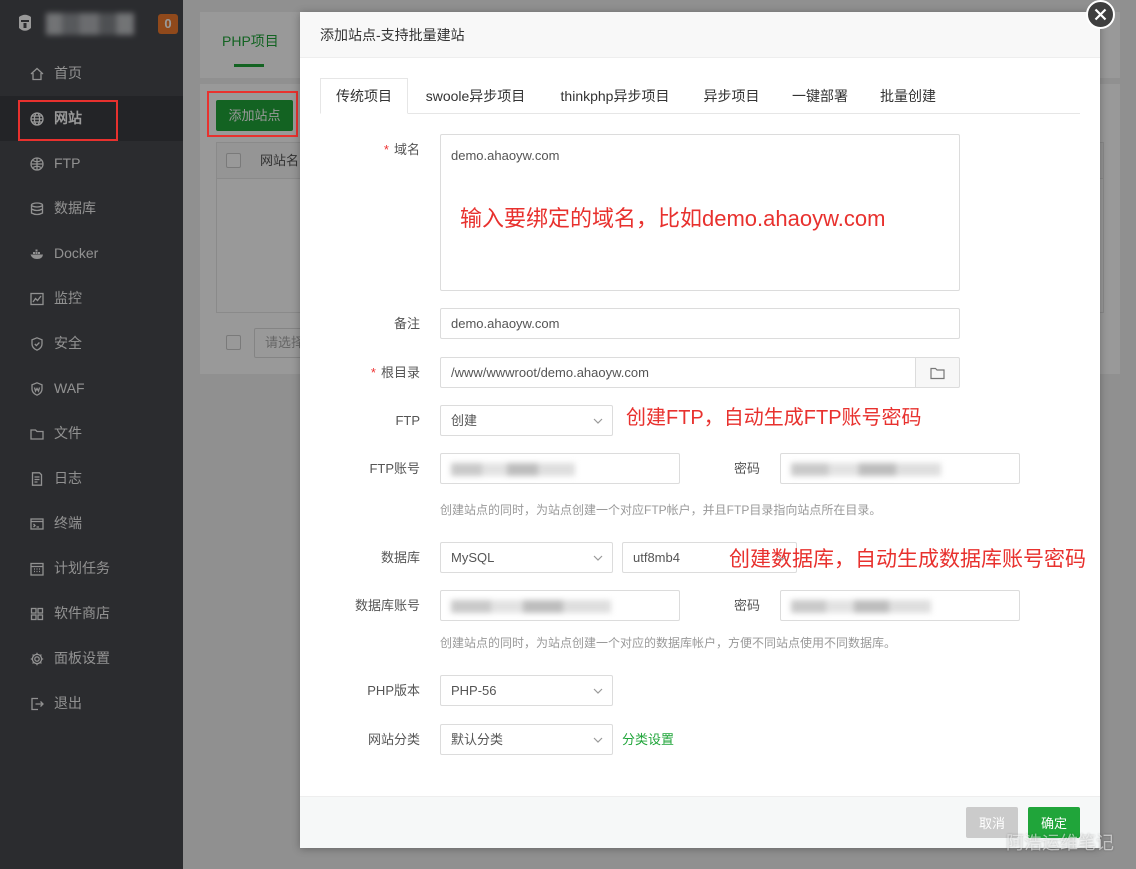 This screenshot has height=869, width=1136. What do you see at coordinates (400, 372) in the screenshot?
I see `root-dir-label-text: 根目录` at bounding box center [400, 372].